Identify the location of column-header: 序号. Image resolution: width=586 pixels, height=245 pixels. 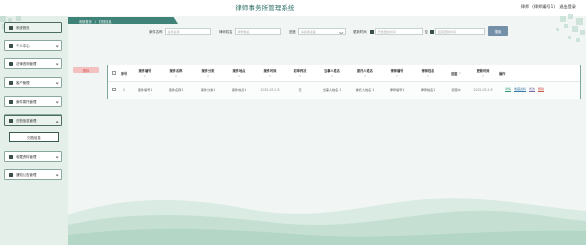
(124, 73).